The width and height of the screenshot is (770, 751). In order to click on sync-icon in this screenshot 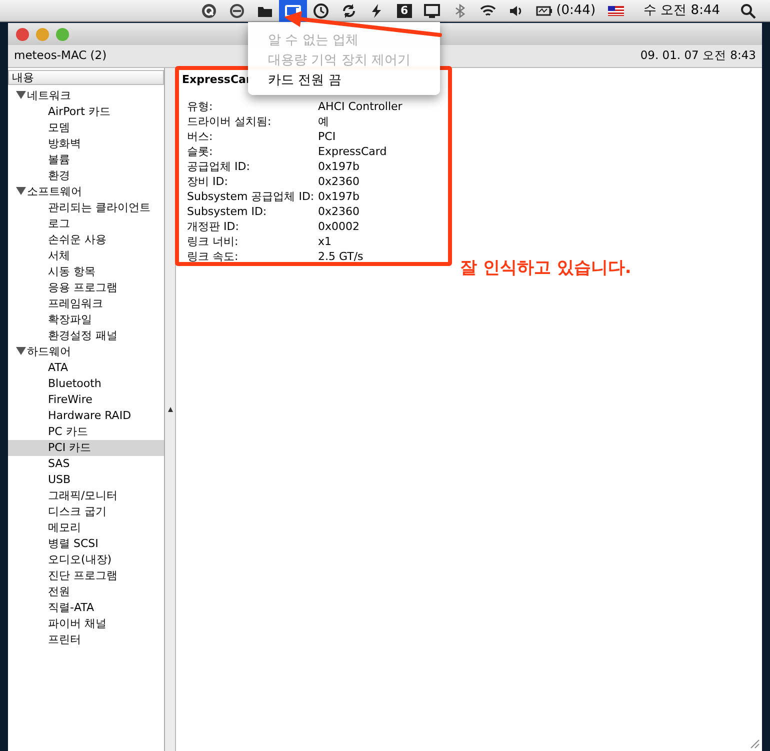, I will do `click(348, 10)`.